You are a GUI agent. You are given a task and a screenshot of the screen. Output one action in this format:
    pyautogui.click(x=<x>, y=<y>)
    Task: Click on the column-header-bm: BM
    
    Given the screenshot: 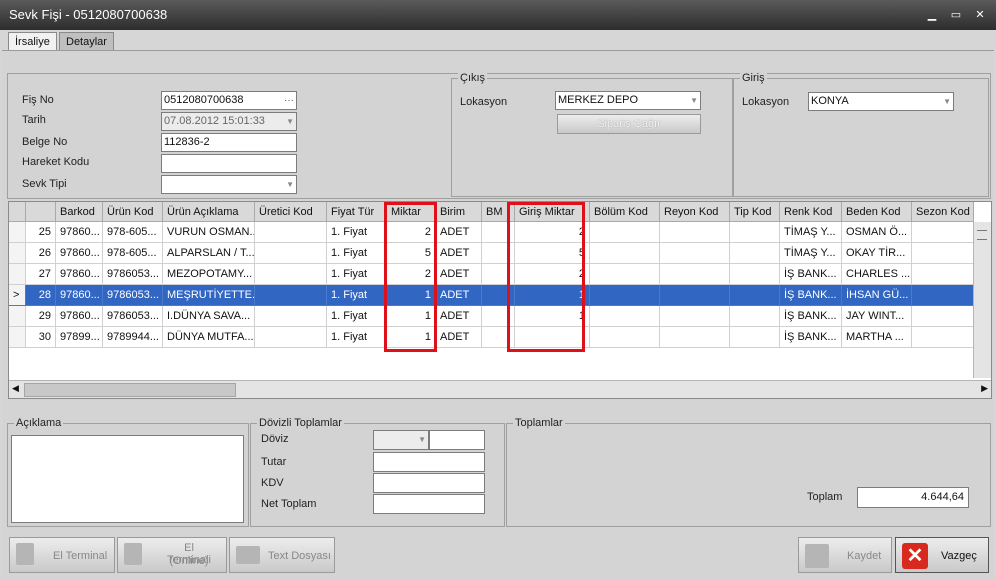 What is the action you would take?
    pyautogui.click(x=498, y=212)
    